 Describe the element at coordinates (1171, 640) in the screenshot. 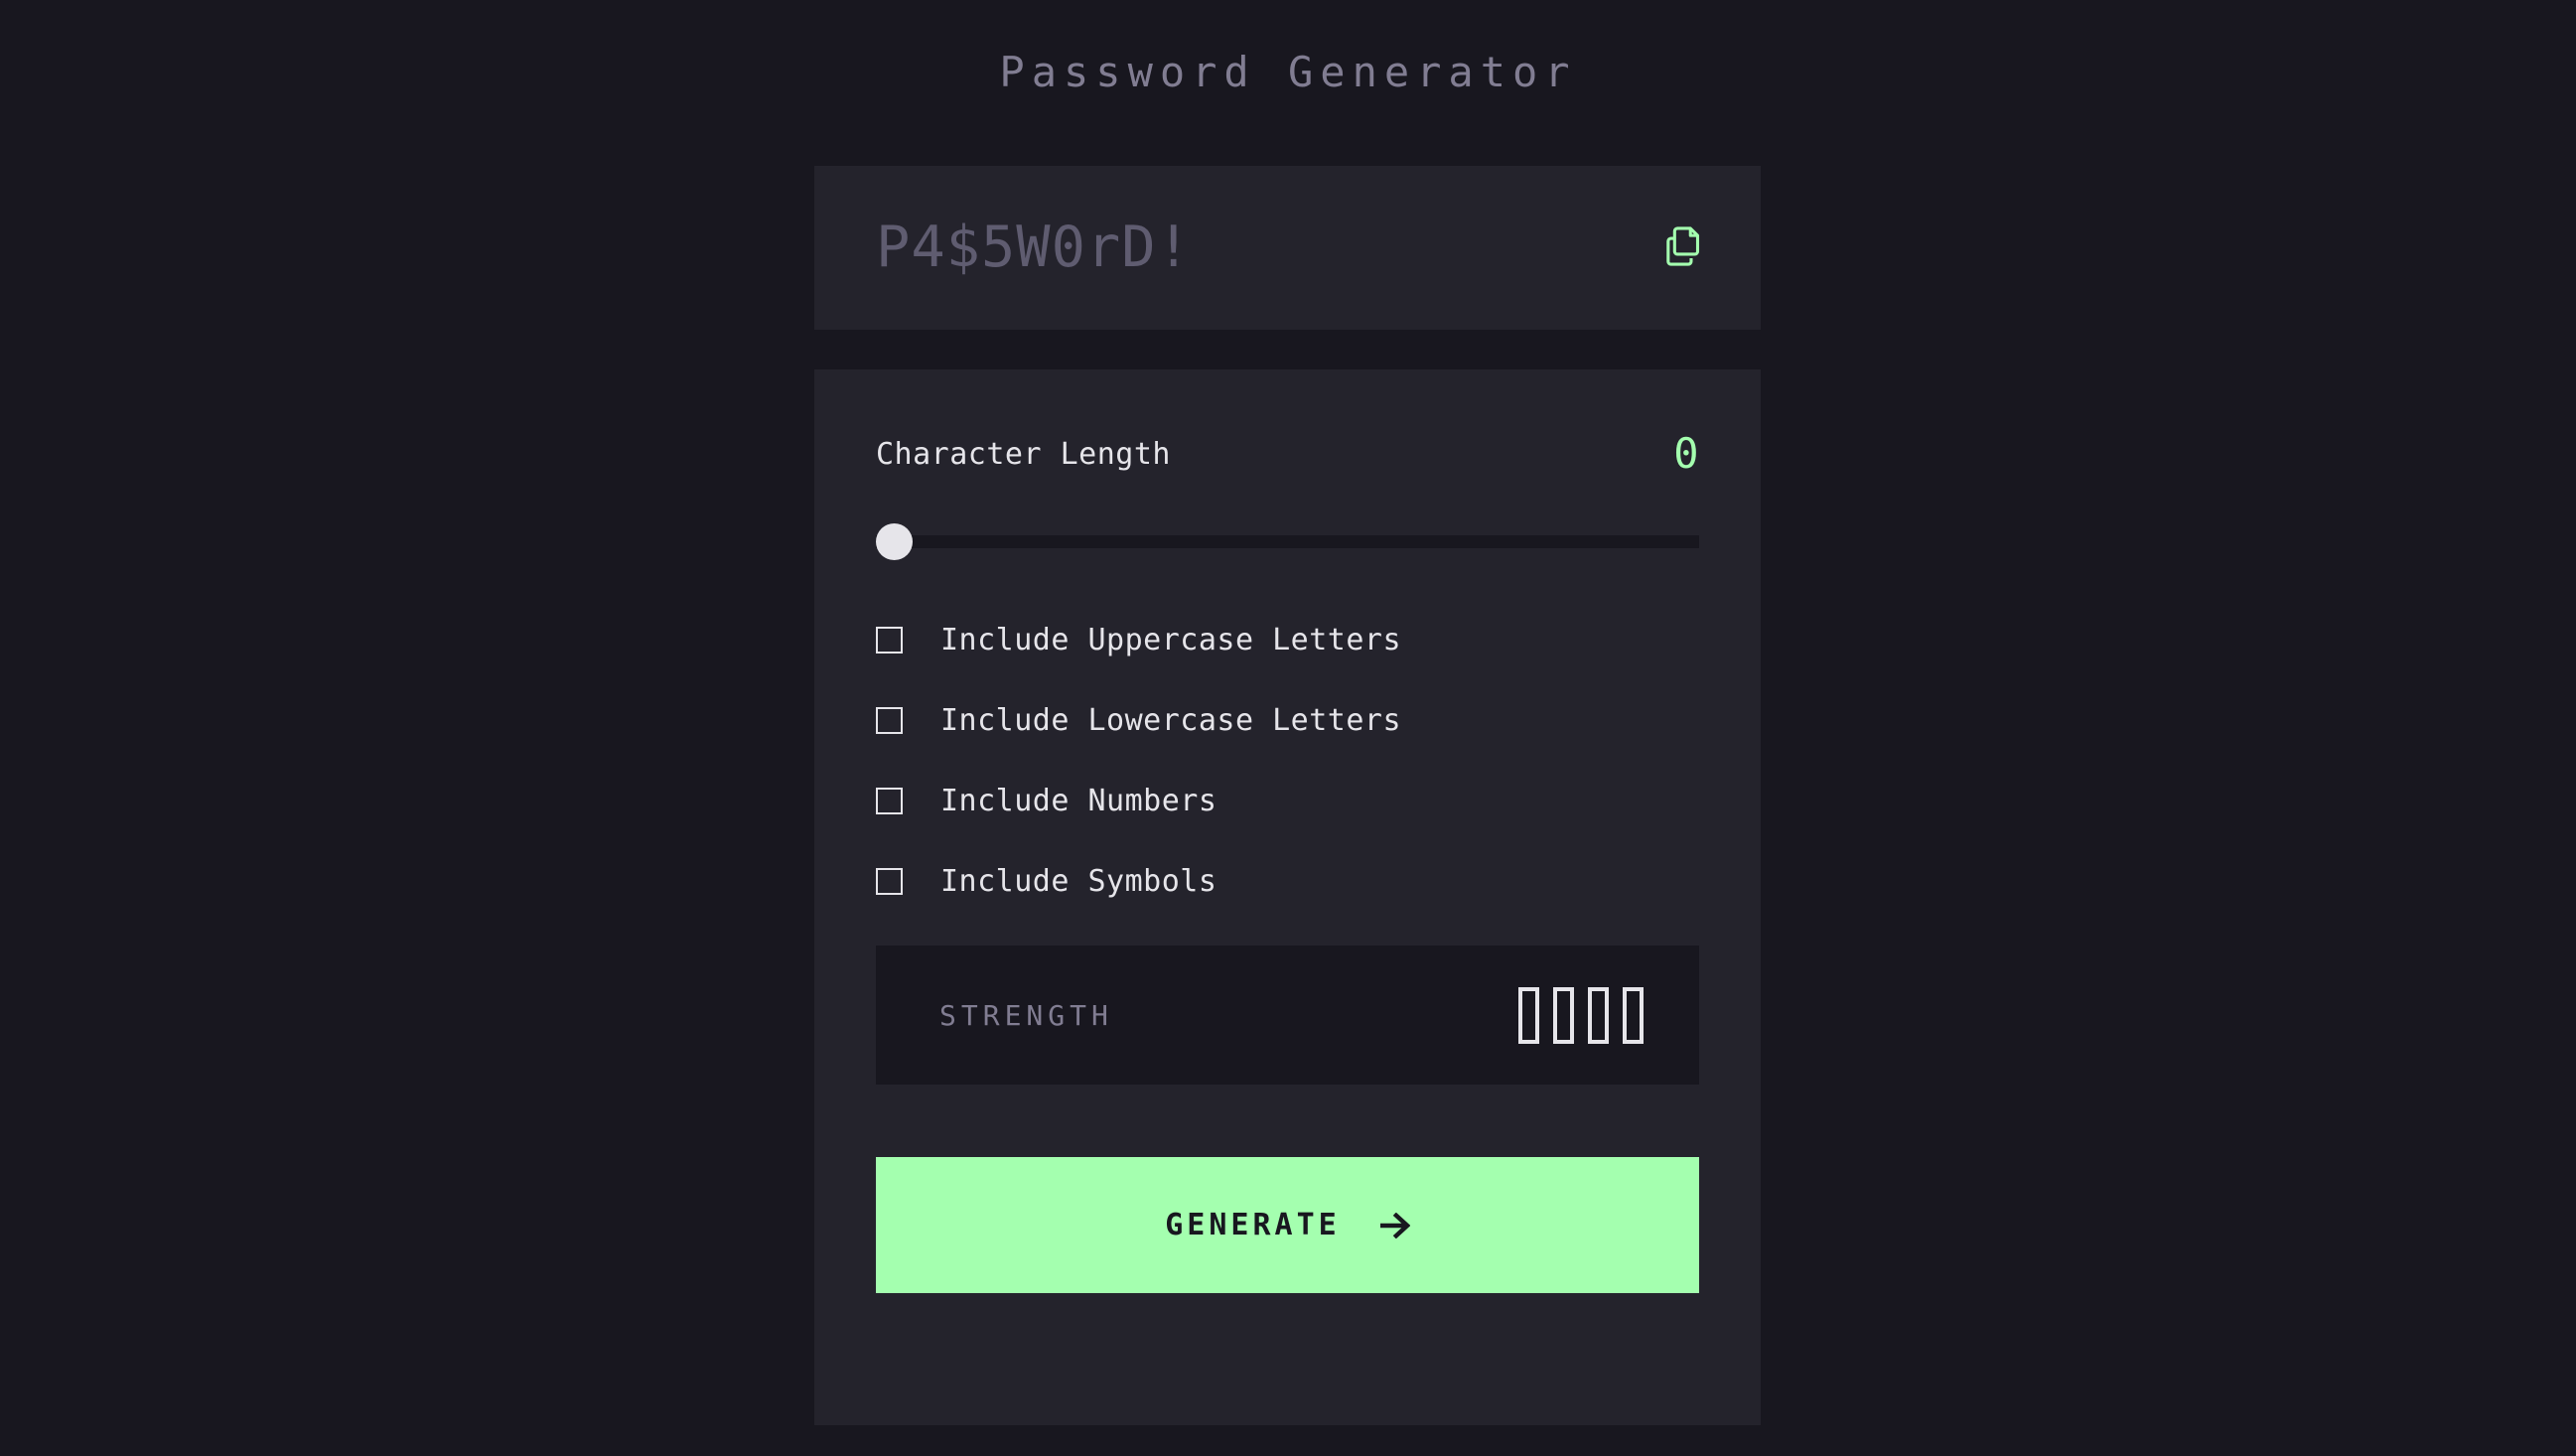

I see `option-label-uppercase: Include Uppercase Letters` at that location.